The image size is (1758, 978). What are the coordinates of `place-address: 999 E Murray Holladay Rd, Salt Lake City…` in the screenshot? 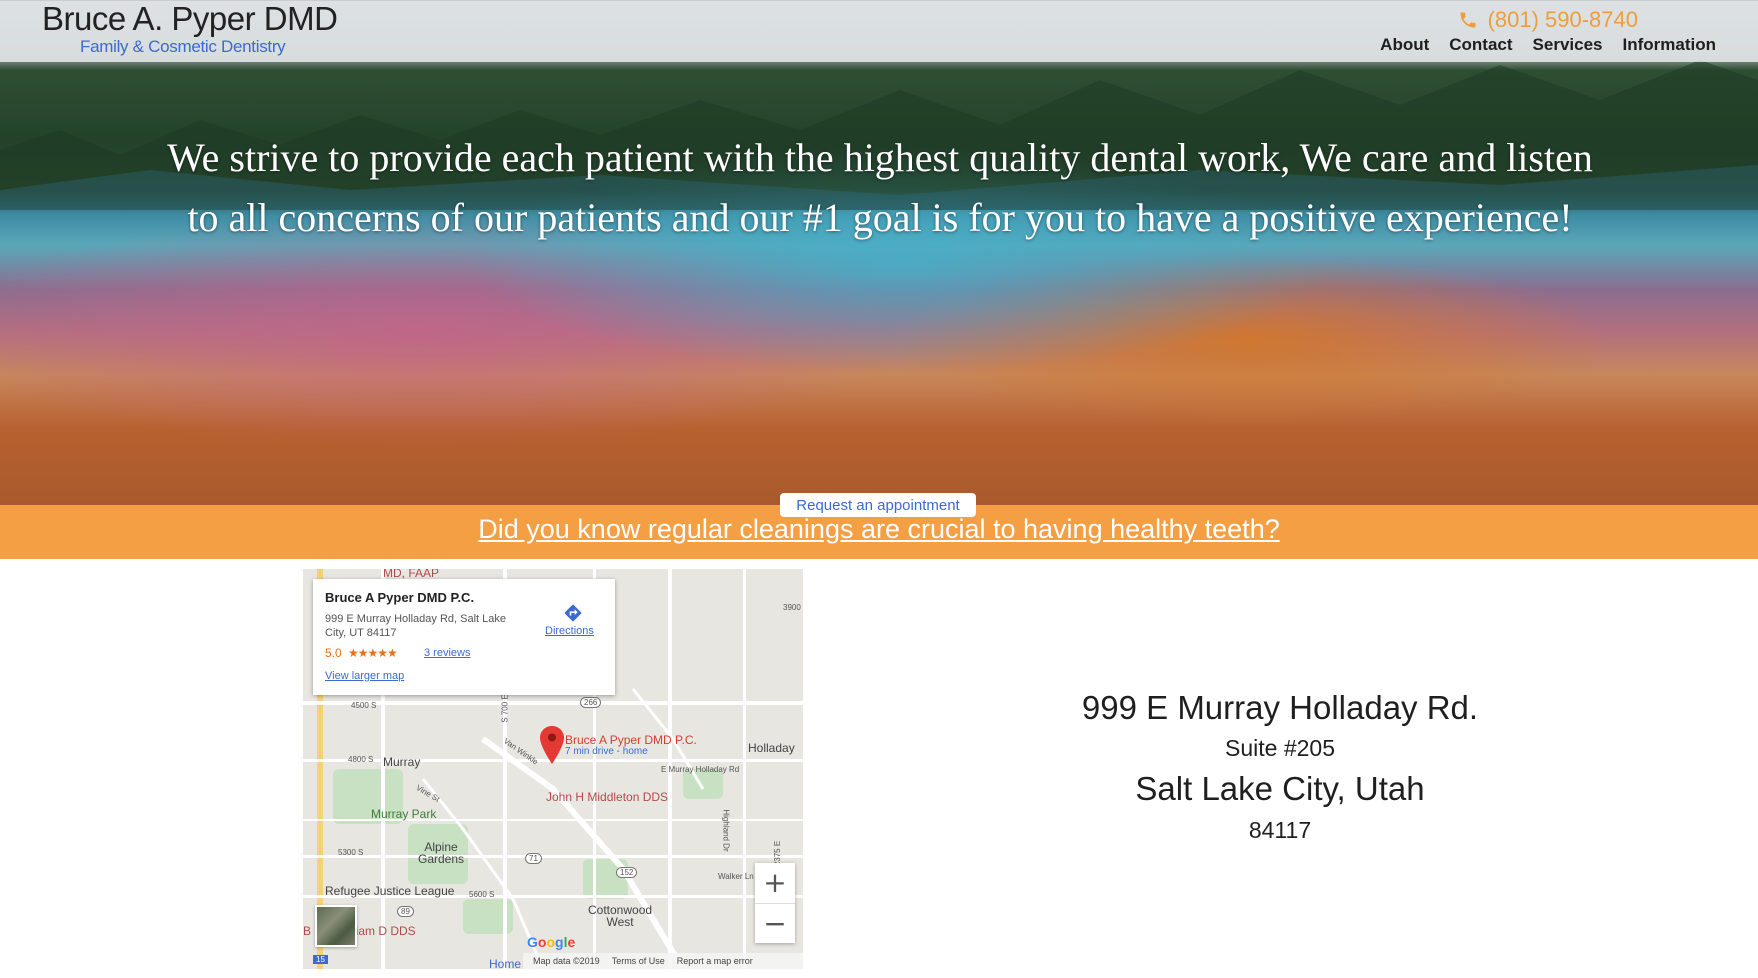 It's located at (415, 626).